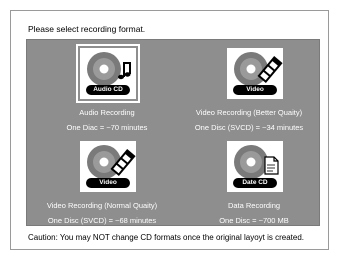 The height and width of the screenshot is (257, 337). I want to click on data-recording-title: Data Recording, so click(254, 205).